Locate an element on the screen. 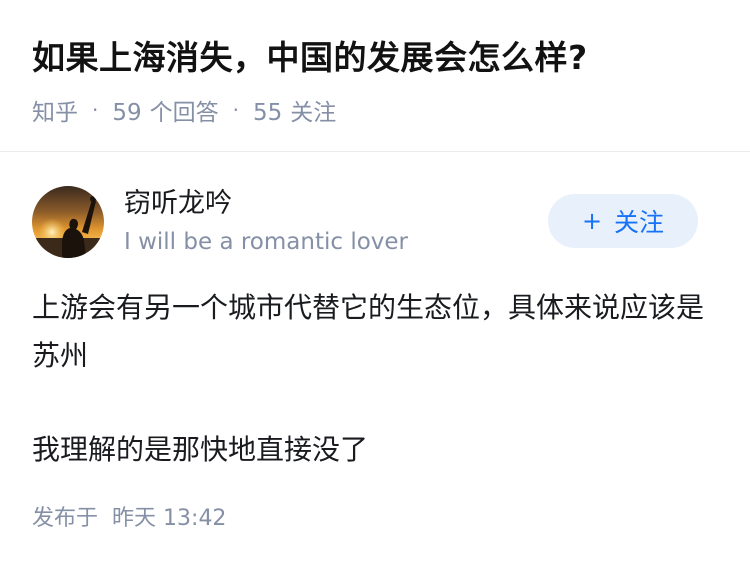 The image size is (750, 570). source-label: 知乎 is located at coordinates (55, 110).